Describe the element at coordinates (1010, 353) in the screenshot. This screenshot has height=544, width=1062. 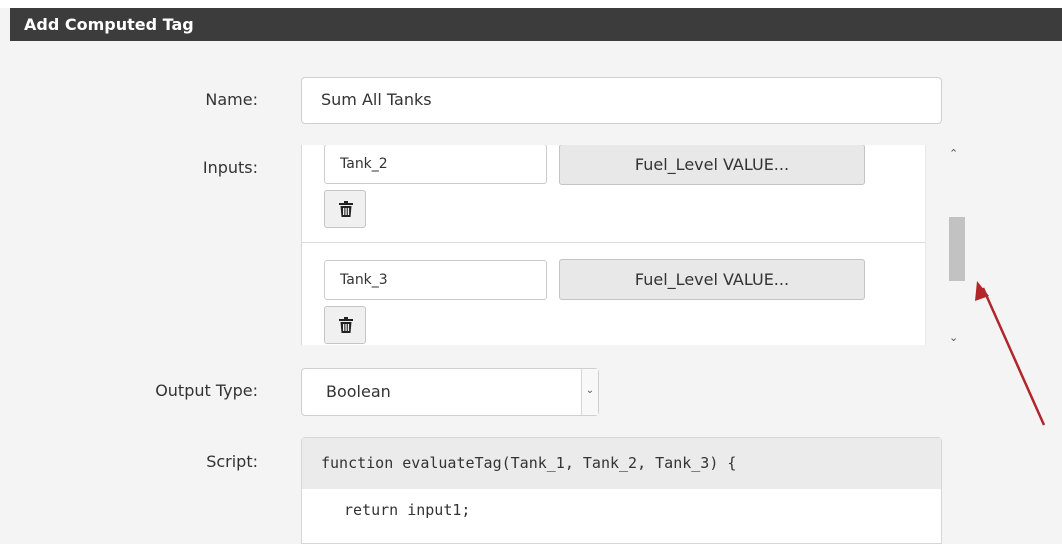
I see `annotation-arrow` at that location.